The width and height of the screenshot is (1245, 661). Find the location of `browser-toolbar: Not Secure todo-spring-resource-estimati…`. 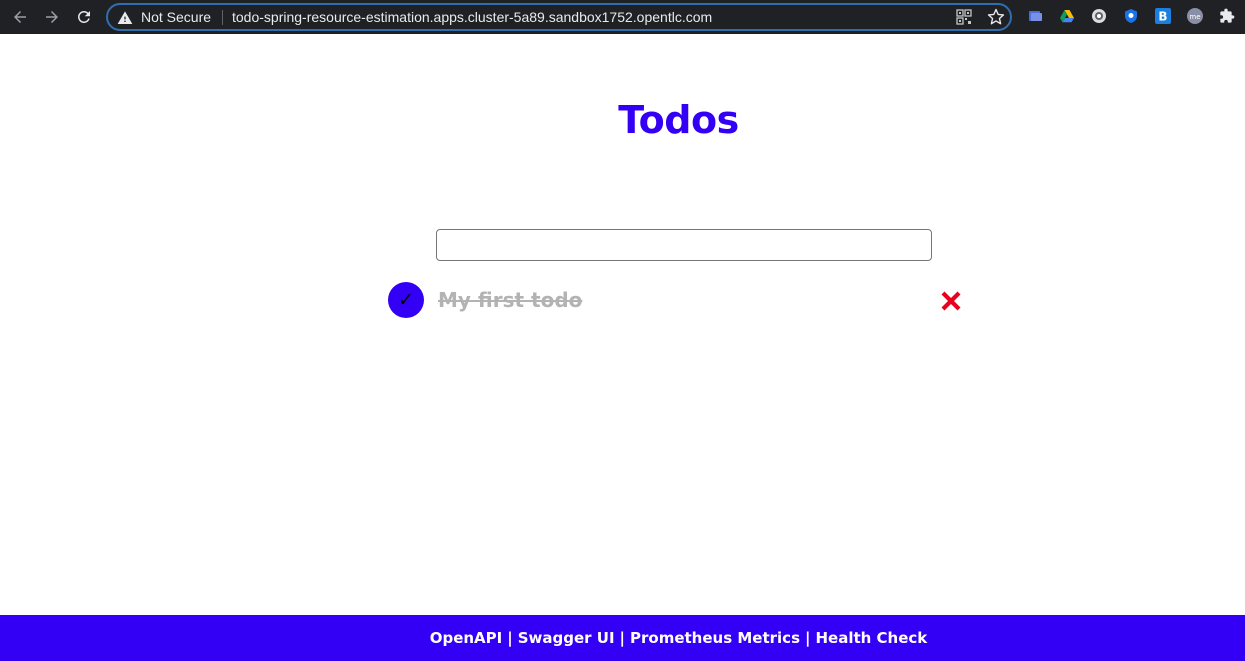

browser-toolbar: Not Secure todo-spring-resource-estimati… is located at coordinates (622, 17).